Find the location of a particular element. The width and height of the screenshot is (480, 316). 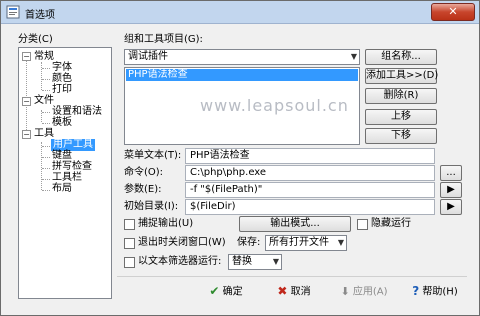

tree-item-template: 模板 is located at coordinates (62, 123).